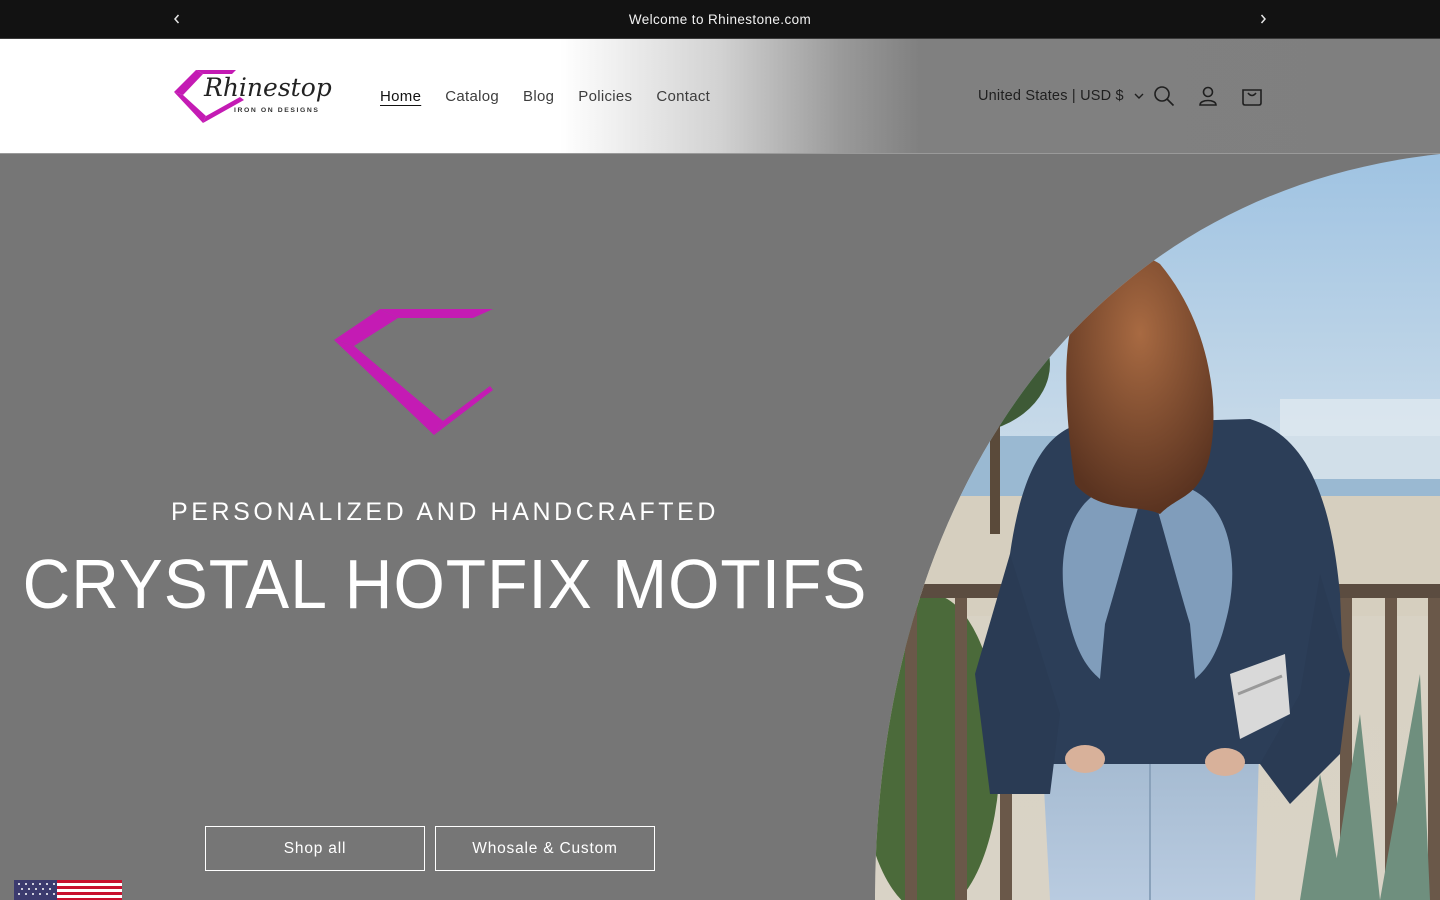 This screenshot has height=900, width=1440. I want to click on nav-blog: Blog, so click(538, 96).